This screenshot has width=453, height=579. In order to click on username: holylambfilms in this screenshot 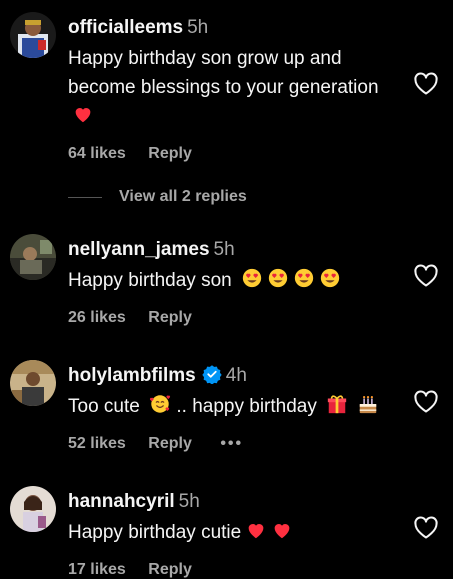, I will do `click(132, 375)`.